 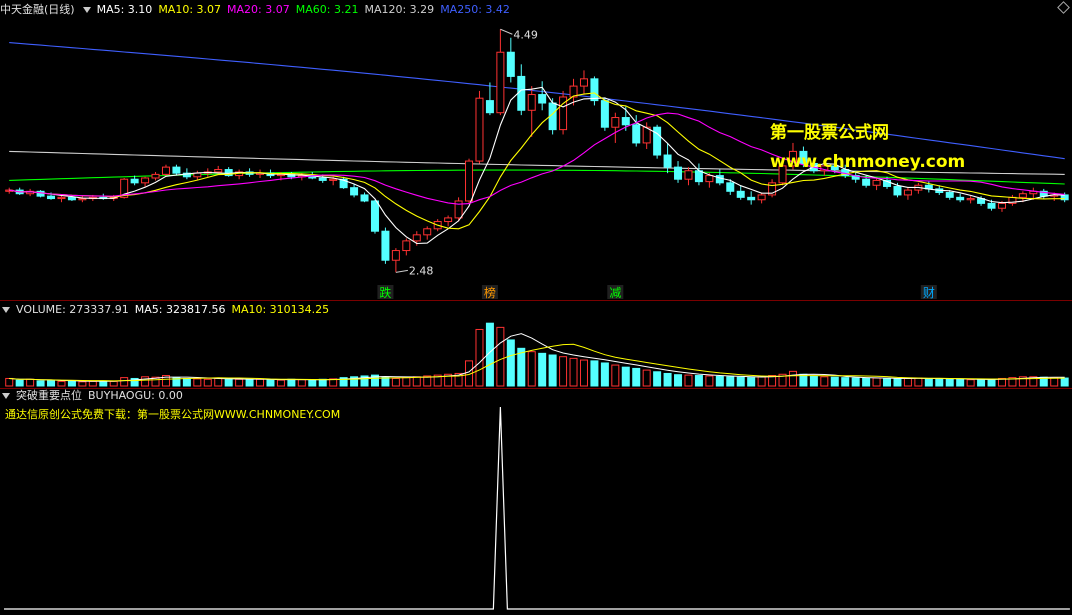 I want to click on volume-chart, so click(x=537, y=354).